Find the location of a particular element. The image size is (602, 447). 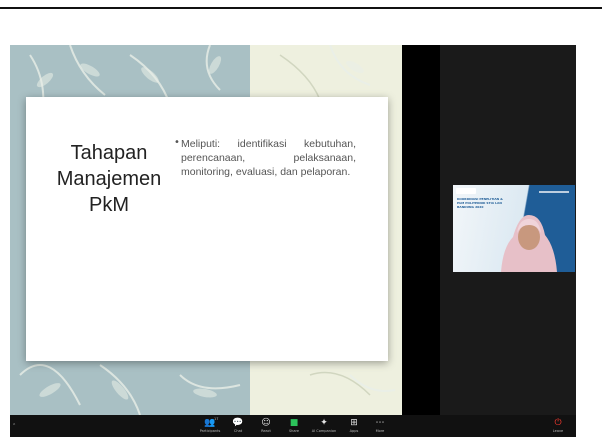

participant-avatar is located at coordinates (529, 243).